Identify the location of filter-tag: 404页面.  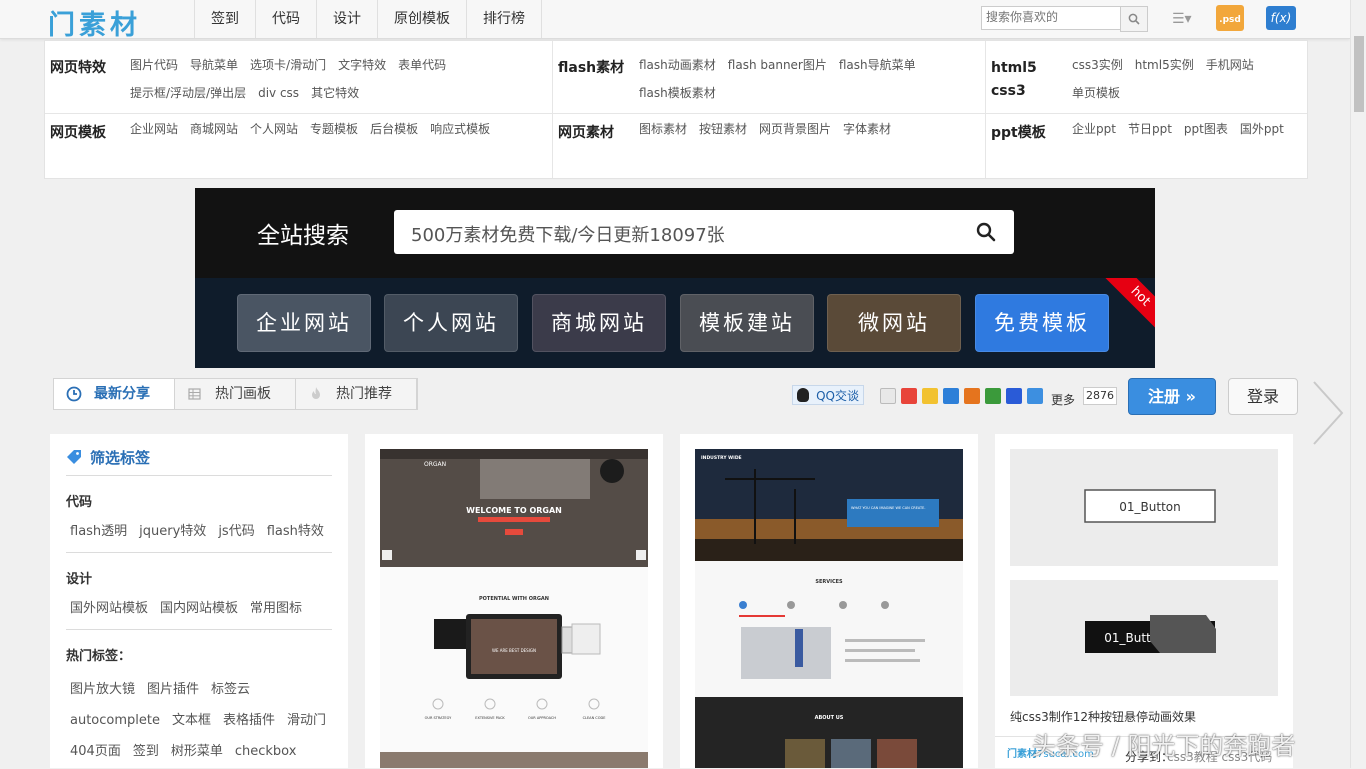
(95, 751).